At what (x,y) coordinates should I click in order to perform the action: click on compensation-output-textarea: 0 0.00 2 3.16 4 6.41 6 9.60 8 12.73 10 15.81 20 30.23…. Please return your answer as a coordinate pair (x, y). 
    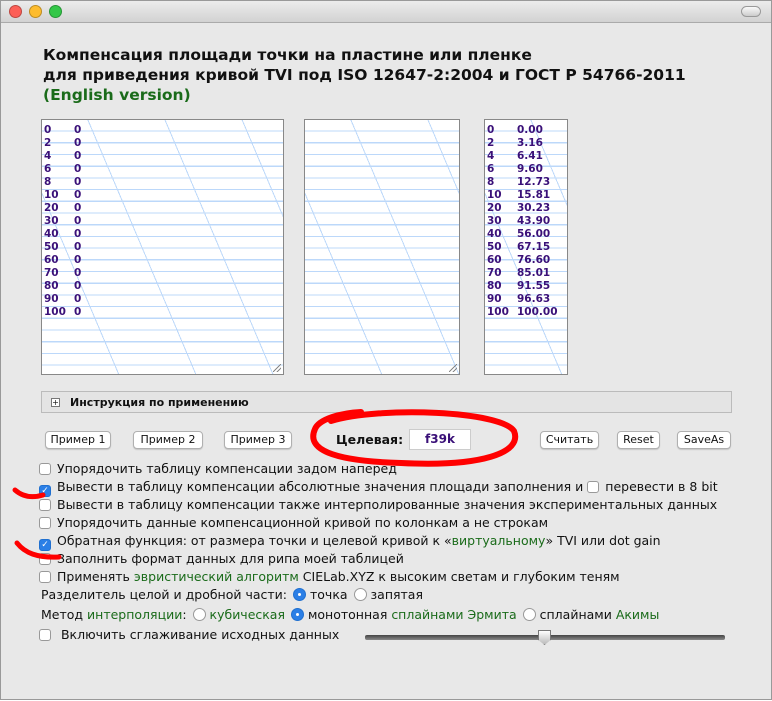
    Looking at the image, I should click on (526, 247).